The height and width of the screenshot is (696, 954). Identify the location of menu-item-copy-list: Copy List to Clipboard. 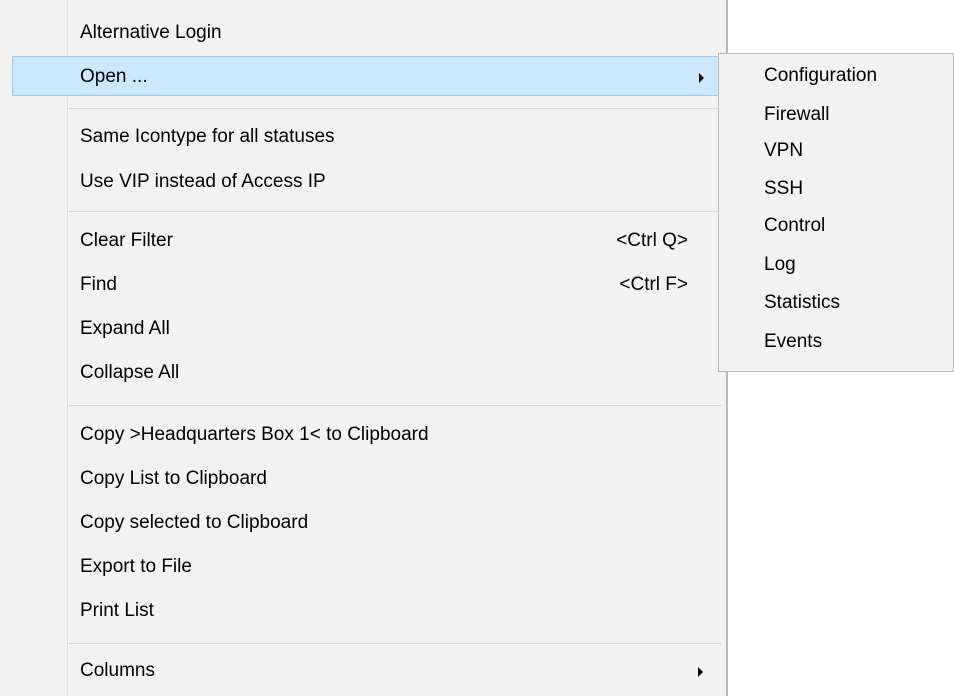
(363, 479).